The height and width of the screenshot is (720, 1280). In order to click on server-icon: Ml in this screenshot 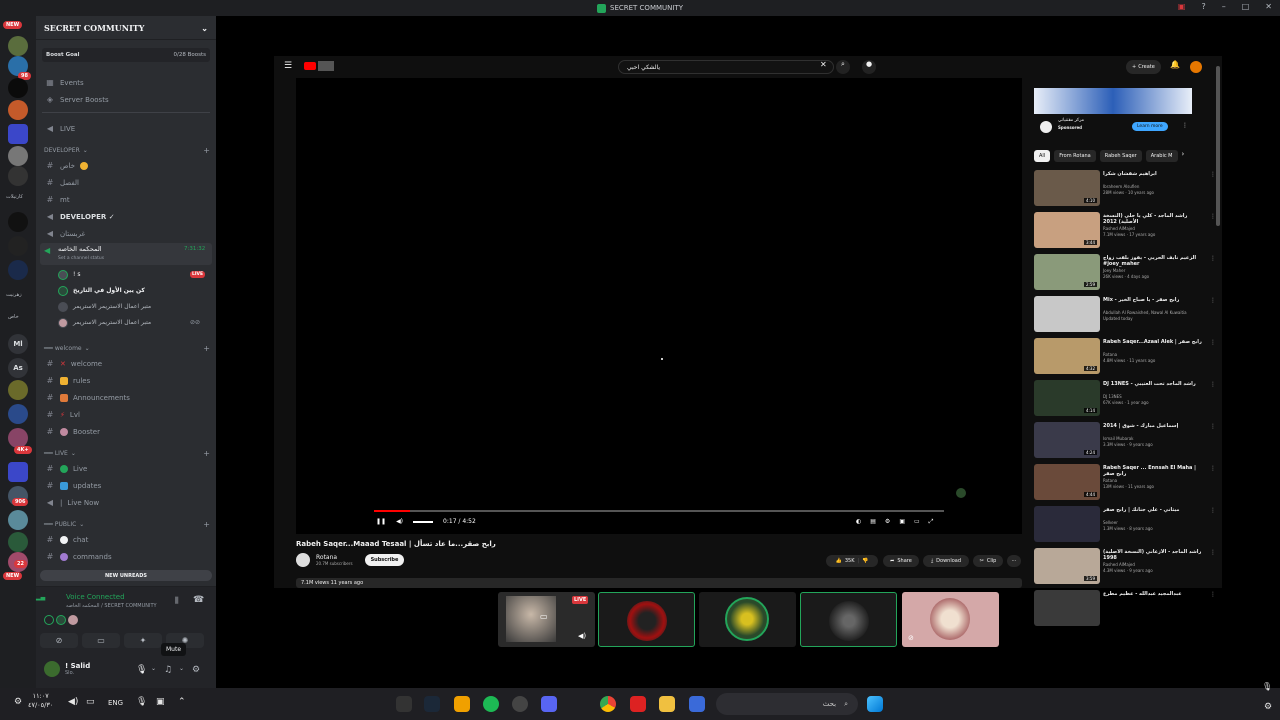, I will do `click(18, 344)`.